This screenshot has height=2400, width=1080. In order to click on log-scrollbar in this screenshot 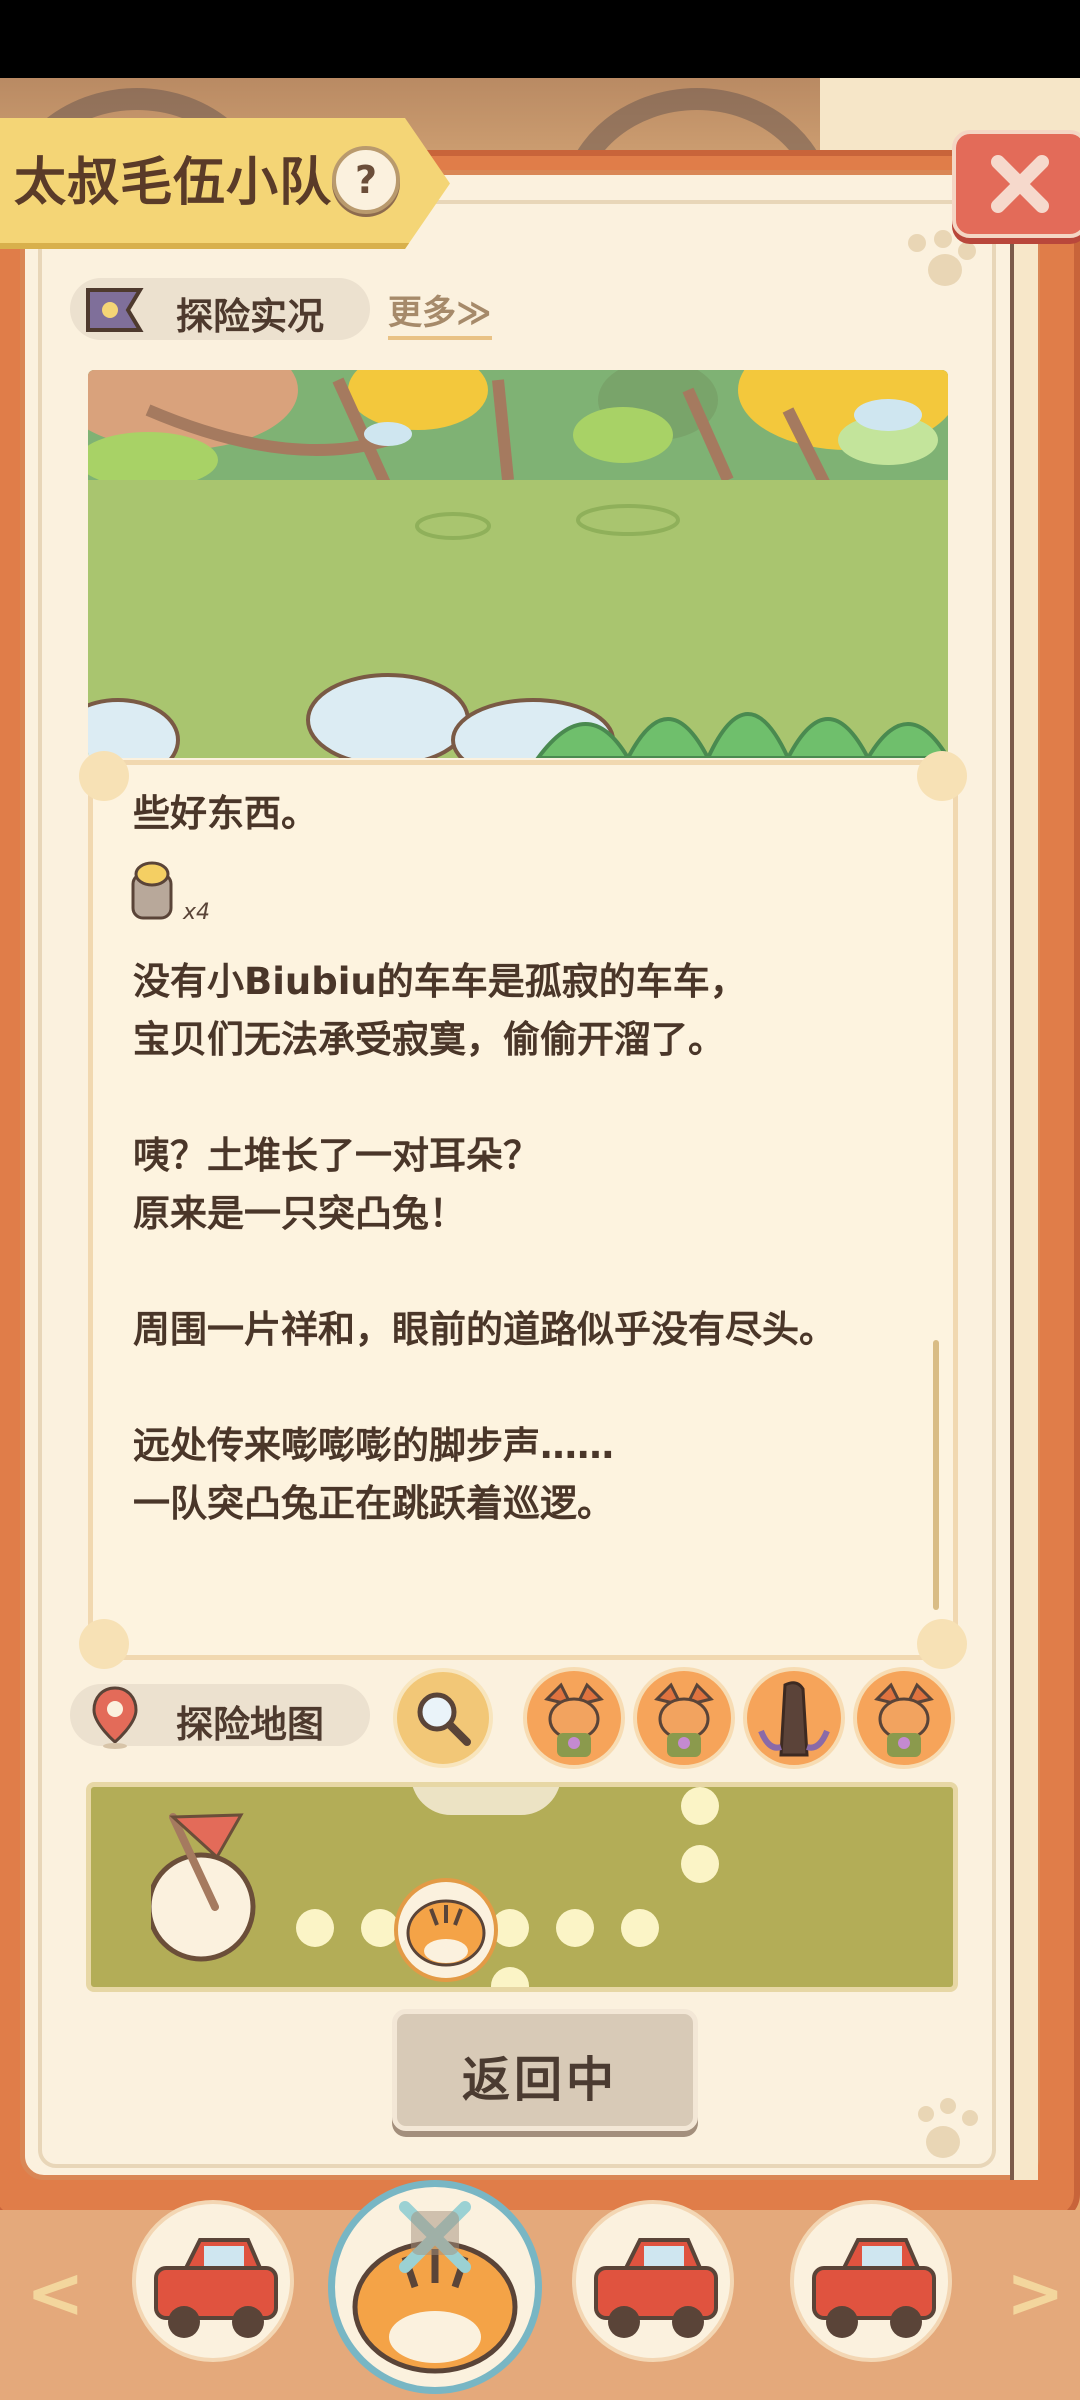, I will do `click(936, 1475)`.